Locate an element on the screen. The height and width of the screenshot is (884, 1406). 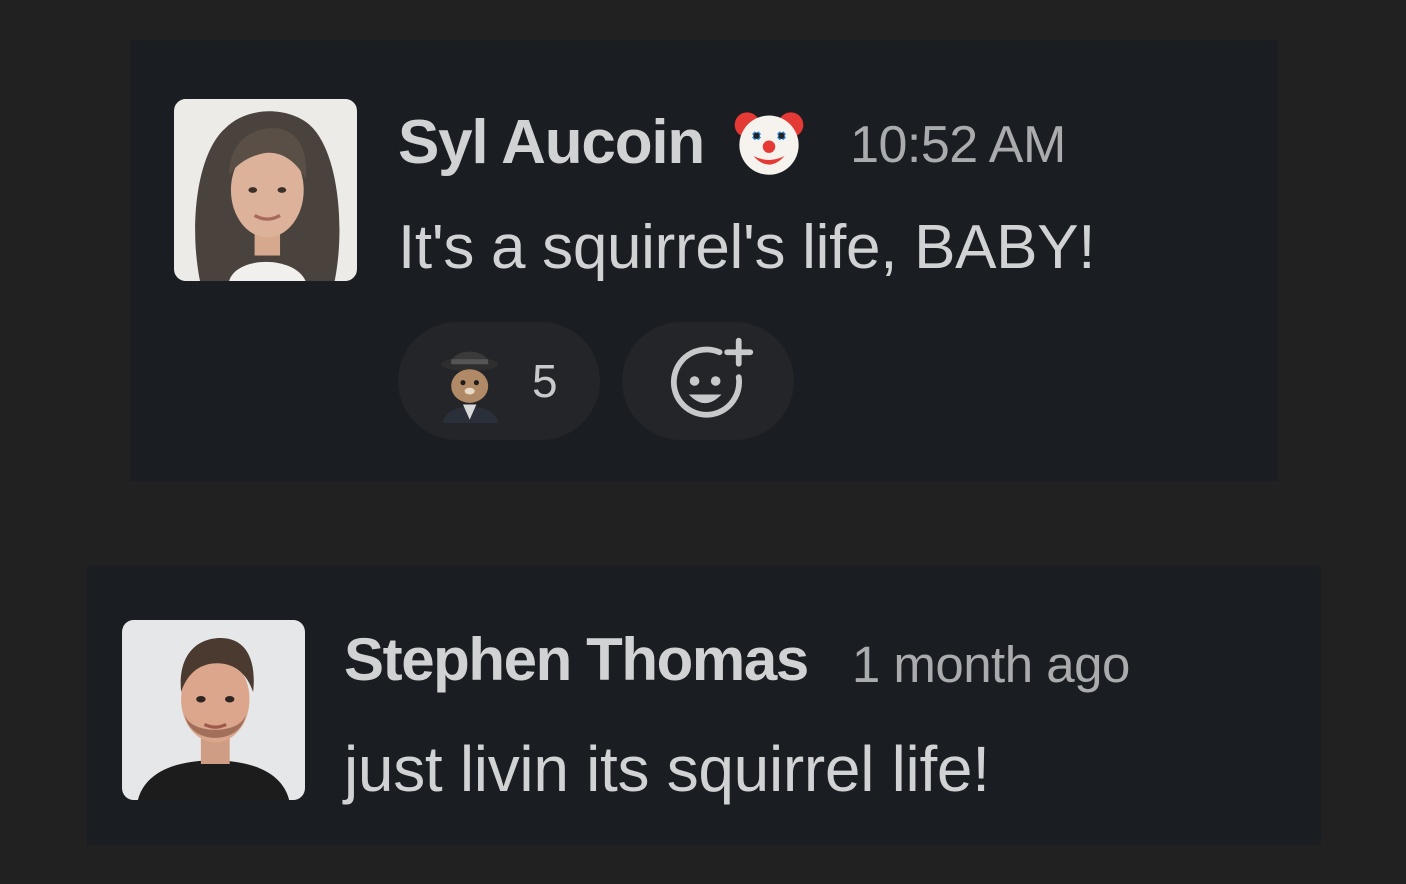
message-header: Syl Aucoin 10:52 AM is located at coordinates (732, 142).